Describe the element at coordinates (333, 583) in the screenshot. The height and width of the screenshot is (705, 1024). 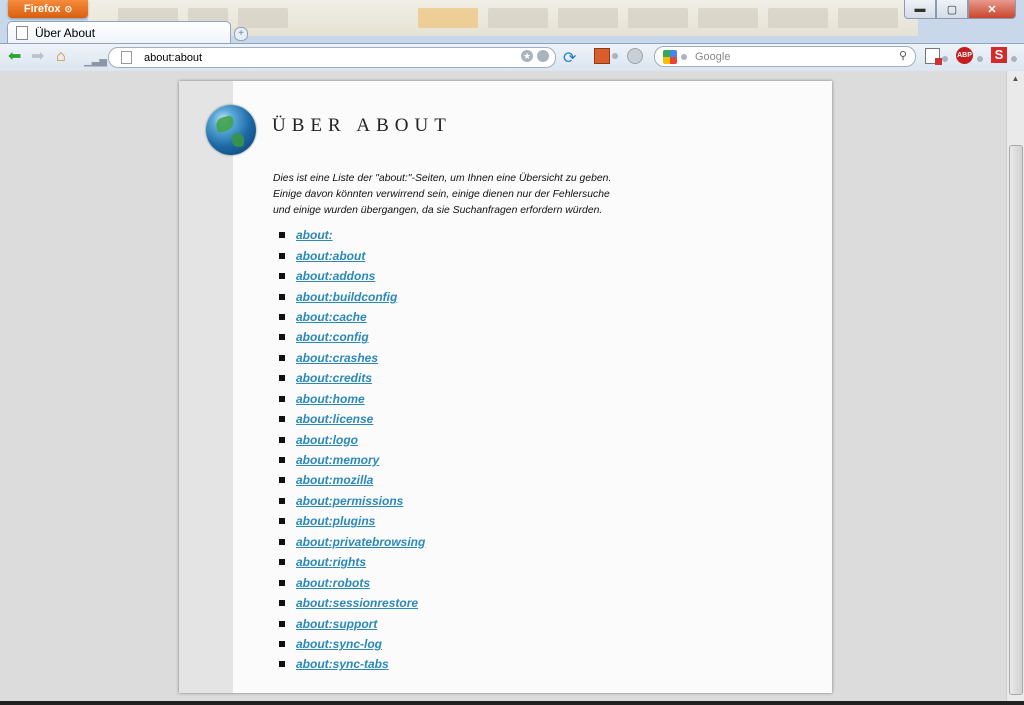
I see `about-link: about:robots` at that location.